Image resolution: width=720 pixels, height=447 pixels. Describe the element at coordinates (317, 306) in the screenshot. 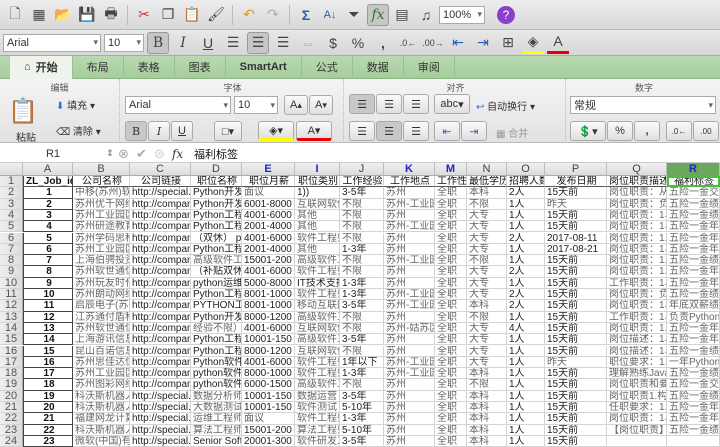

I see `cell-I: 移动互联网` at that location.